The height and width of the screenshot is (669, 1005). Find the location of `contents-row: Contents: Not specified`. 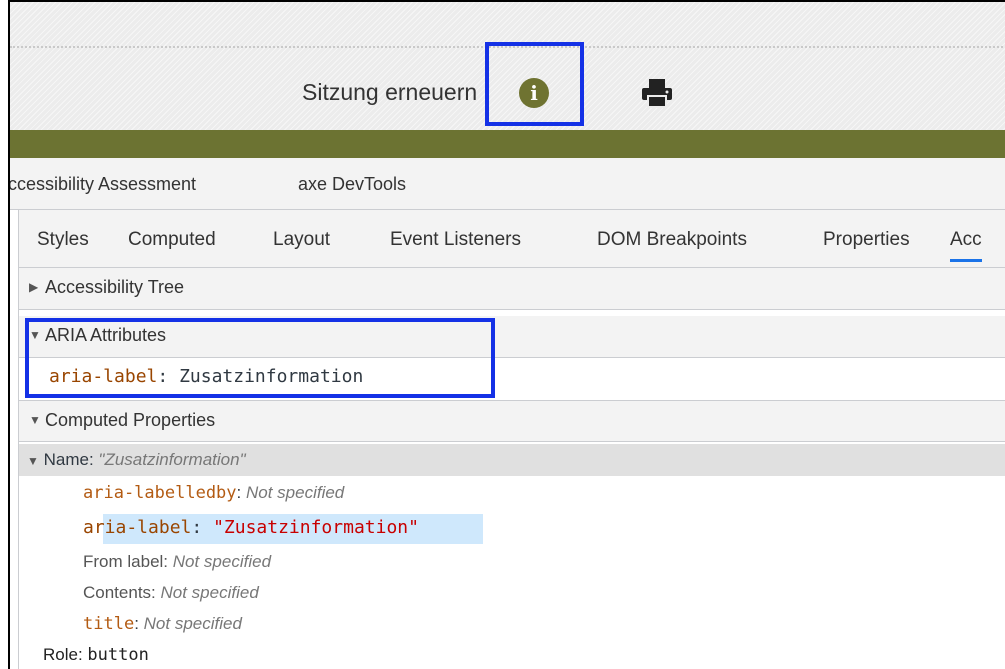

contents-row: Contents: Not specified is located at coordinates (171, 593).